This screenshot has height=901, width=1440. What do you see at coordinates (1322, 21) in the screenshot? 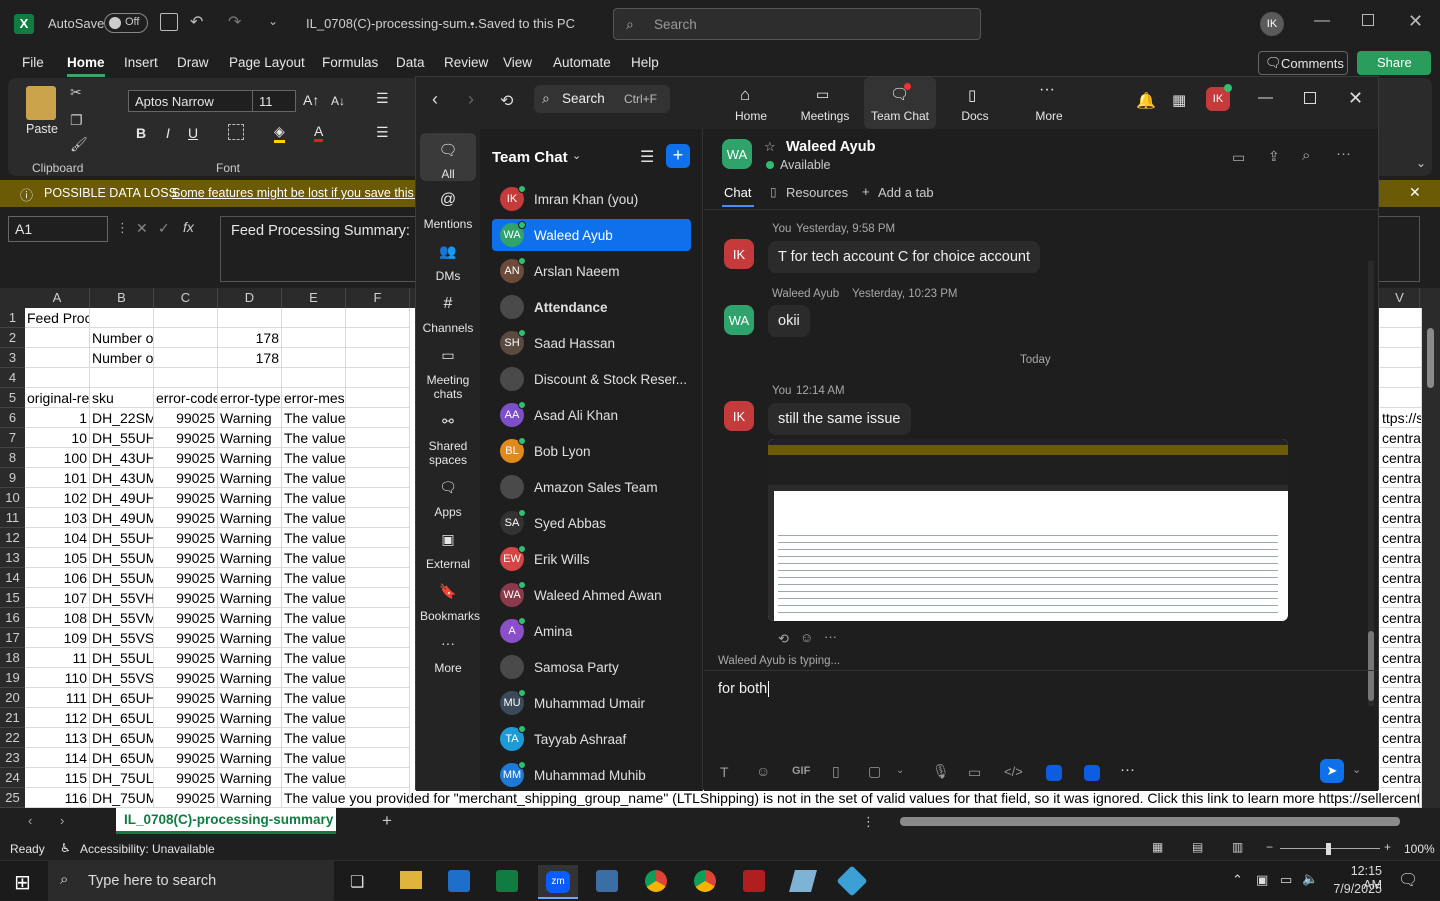
I see `minimize-icon: —` at bounding box center [1322, 21].